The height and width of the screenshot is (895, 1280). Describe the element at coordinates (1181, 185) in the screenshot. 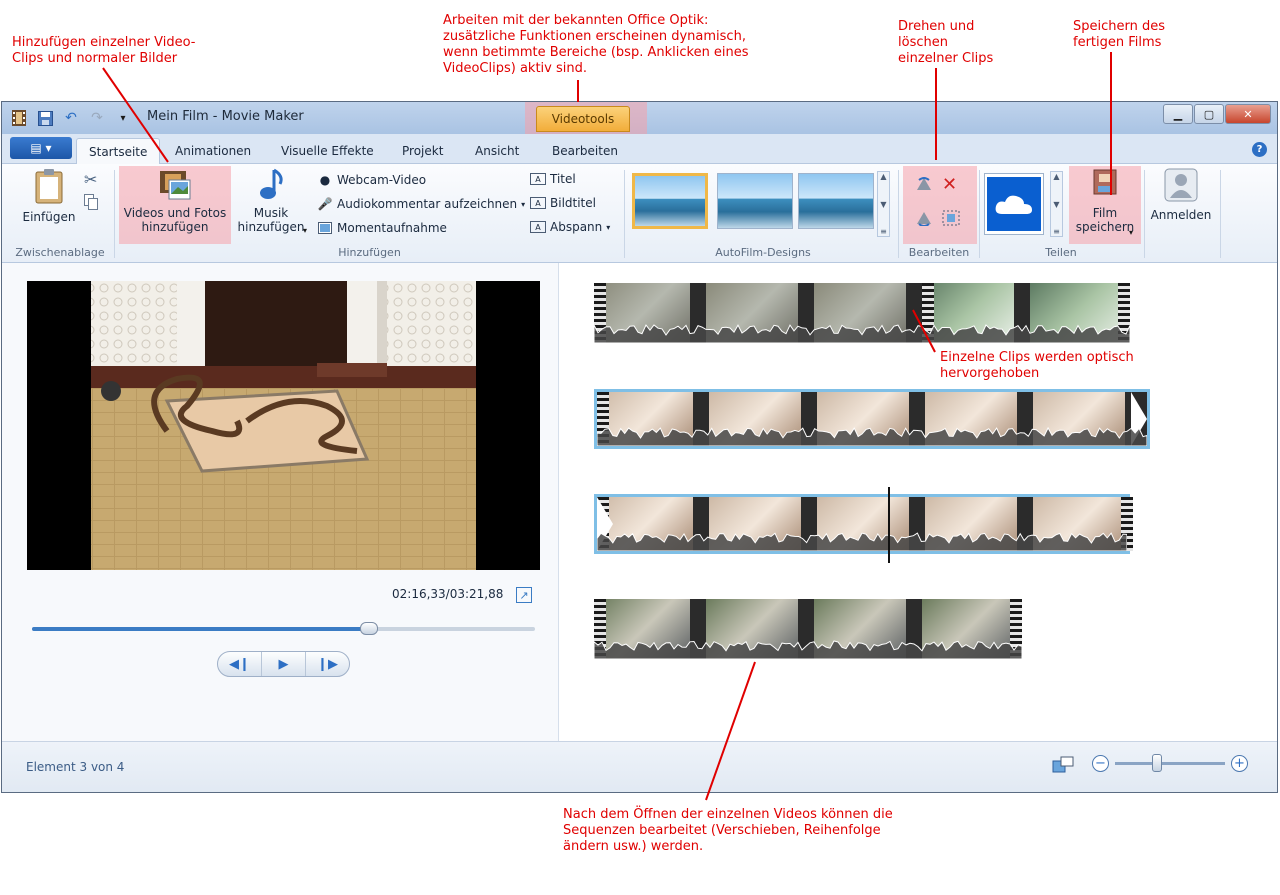

I see `user-icon` at that location.